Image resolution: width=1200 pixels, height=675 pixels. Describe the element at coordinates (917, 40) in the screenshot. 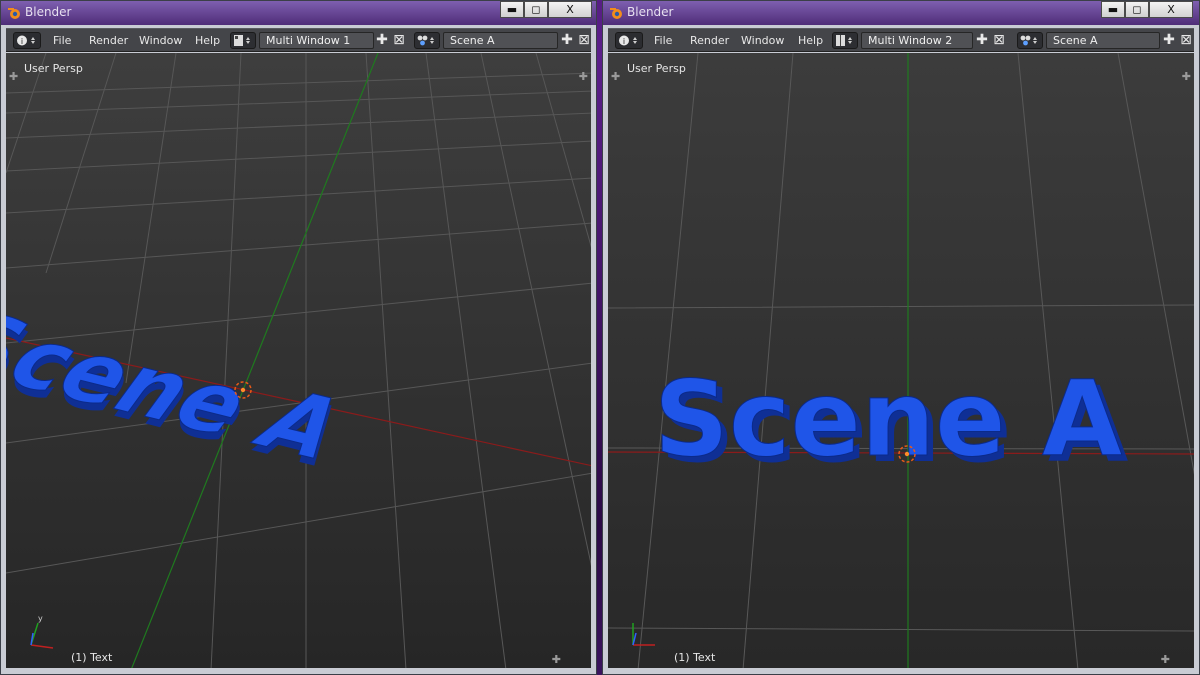

I see `screen-name-field: Multi Window 2` at that location.